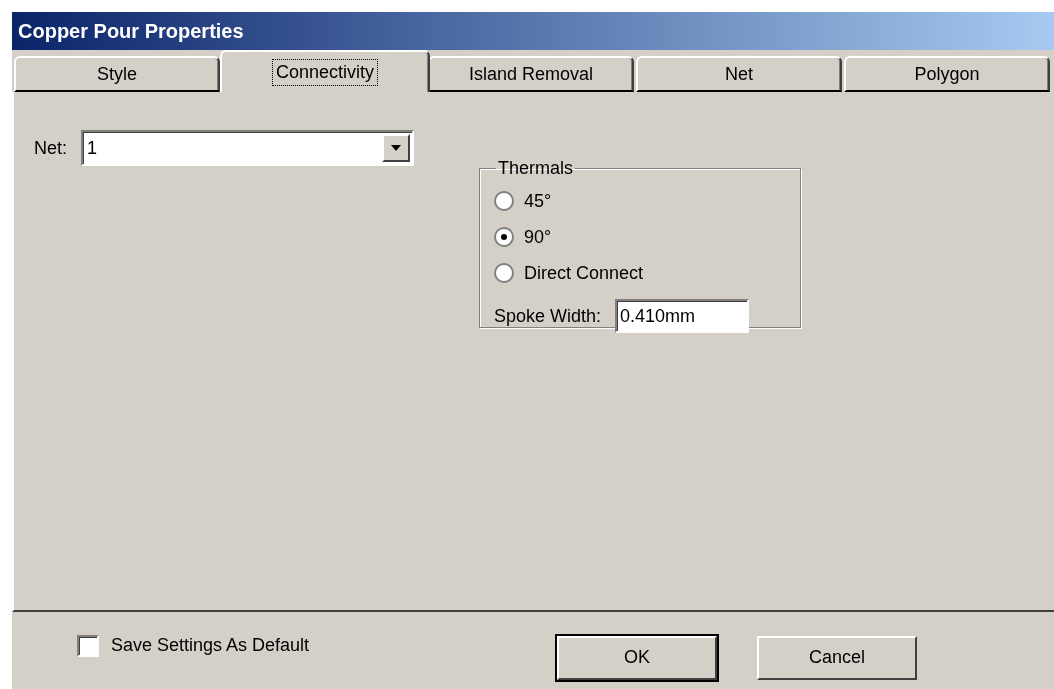 The height and width of the screenshot is (689, 1054). Describe the element at coordinates (548, 316) in the screenshot. I see `spoke-width-label: Spoke Width:` at that location.